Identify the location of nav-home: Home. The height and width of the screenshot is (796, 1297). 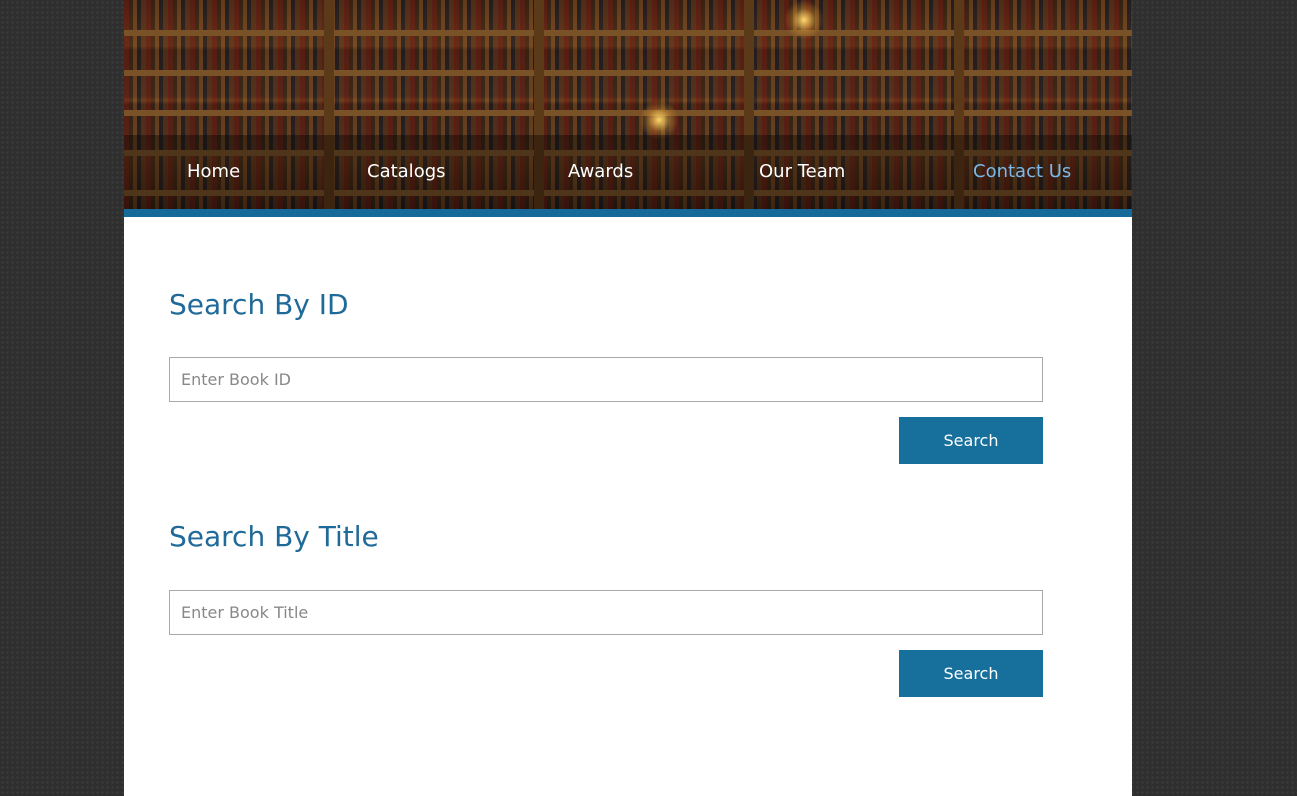
(213, 171).